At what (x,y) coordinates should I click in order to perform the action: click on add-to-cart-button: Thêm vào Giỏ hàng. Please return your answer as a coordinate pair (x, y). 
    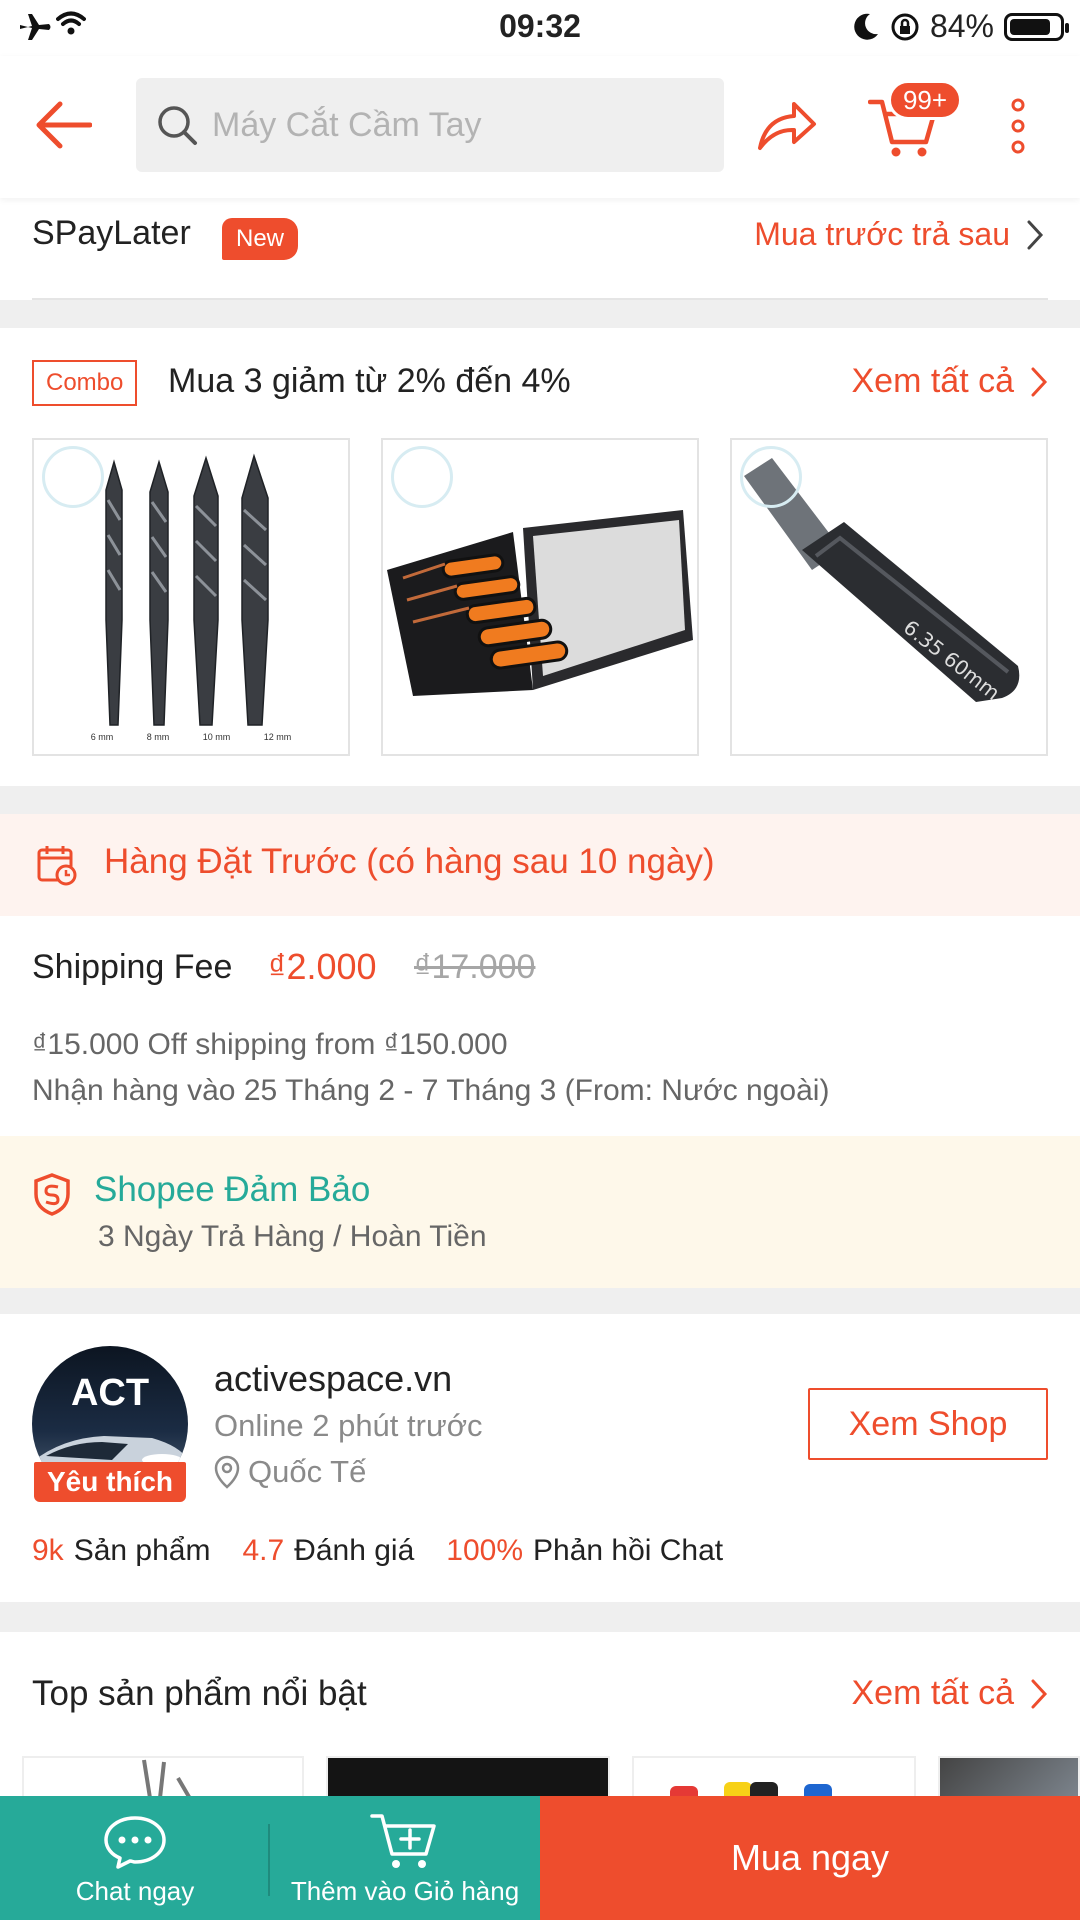
    Looking at the image, I should click on (405, 1858).